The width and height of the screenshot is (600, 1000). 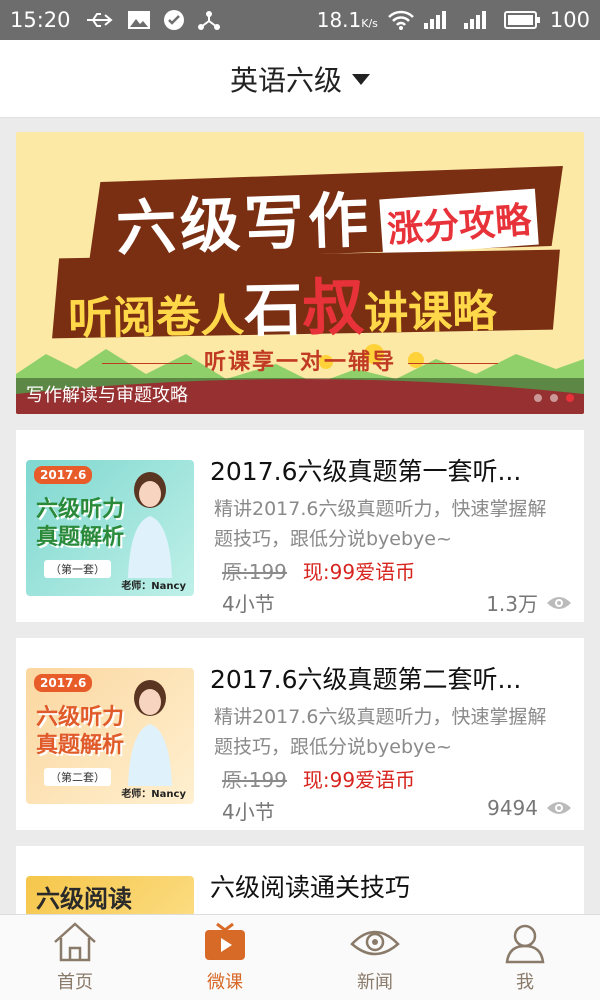 I want to click on course-thumbnail: 2017.6 六级听力真题解析 （第一套） 老师：Nancy, so click(x=110, y=528).